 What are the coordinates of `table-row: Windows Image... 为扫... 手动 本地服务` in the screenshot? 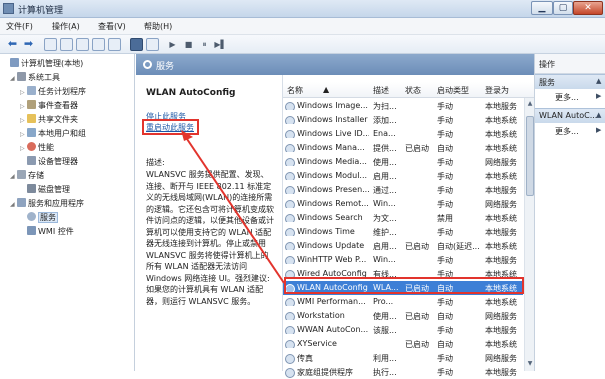 It's located at (403, 106).